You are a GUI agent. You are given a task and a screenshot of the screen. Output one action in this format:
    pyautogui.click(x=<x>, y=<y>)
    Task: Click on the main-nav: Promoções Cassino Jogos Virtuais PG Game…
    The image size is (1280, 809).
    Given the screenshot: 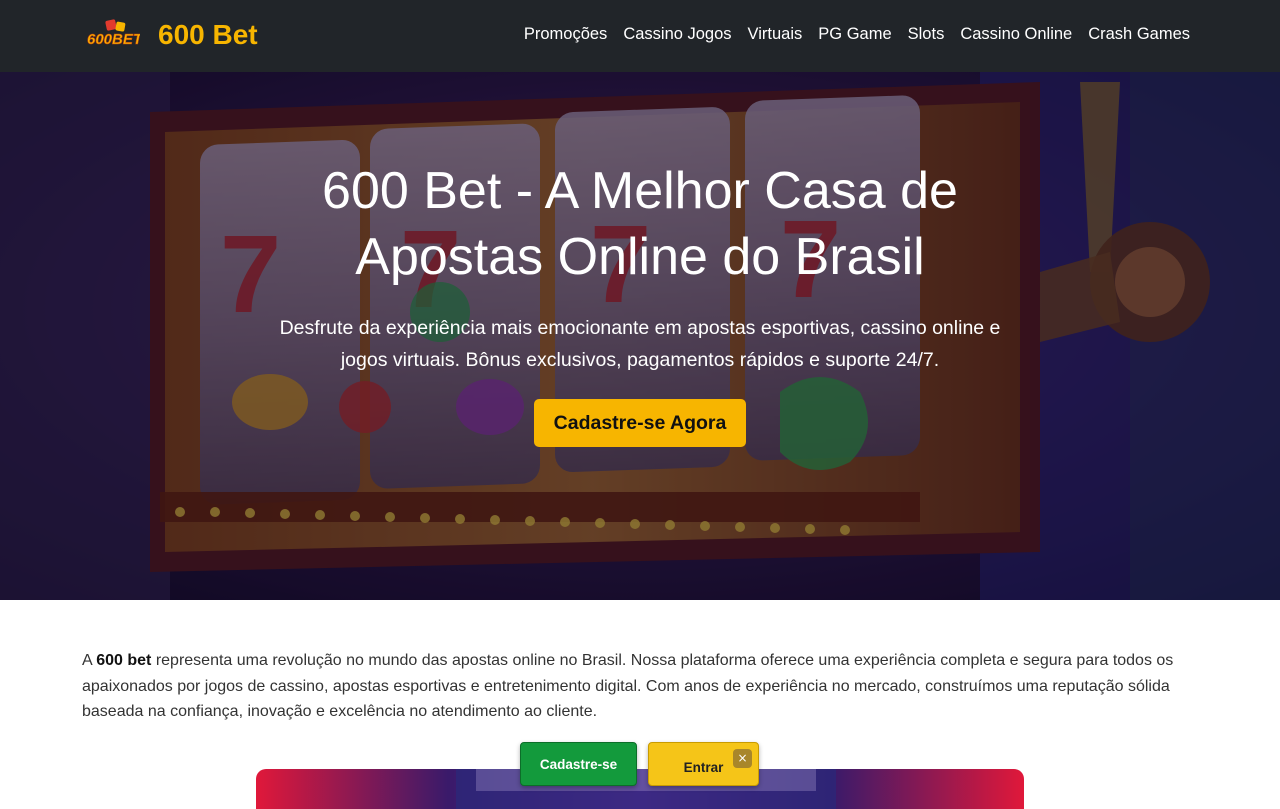 What is the action you would take?
    pyautogui.click(x=849, y=34)
    